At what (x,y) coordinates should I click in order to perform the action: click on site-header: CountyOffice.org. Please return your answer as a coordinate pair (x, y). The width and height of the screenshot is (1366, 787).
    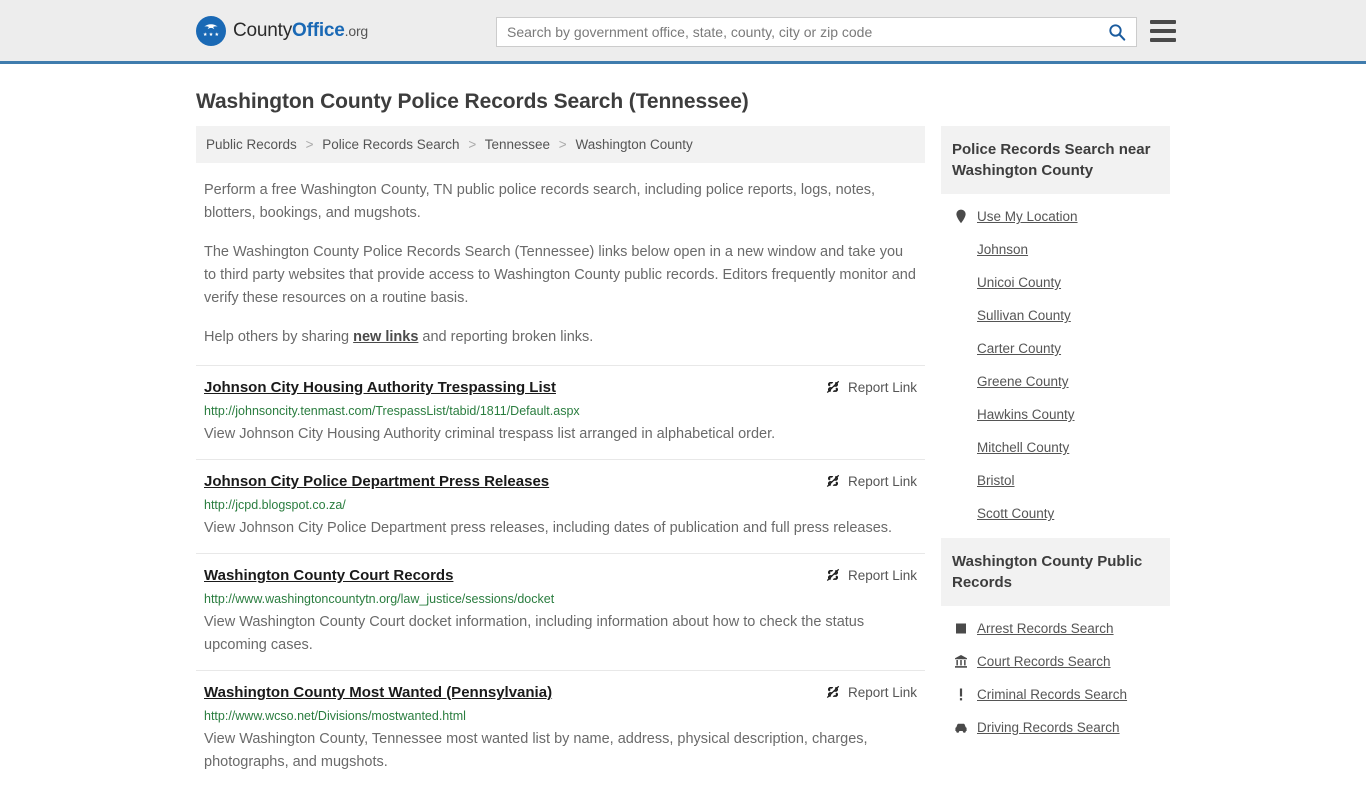
    Looking at the image, I should click on (683, 32).